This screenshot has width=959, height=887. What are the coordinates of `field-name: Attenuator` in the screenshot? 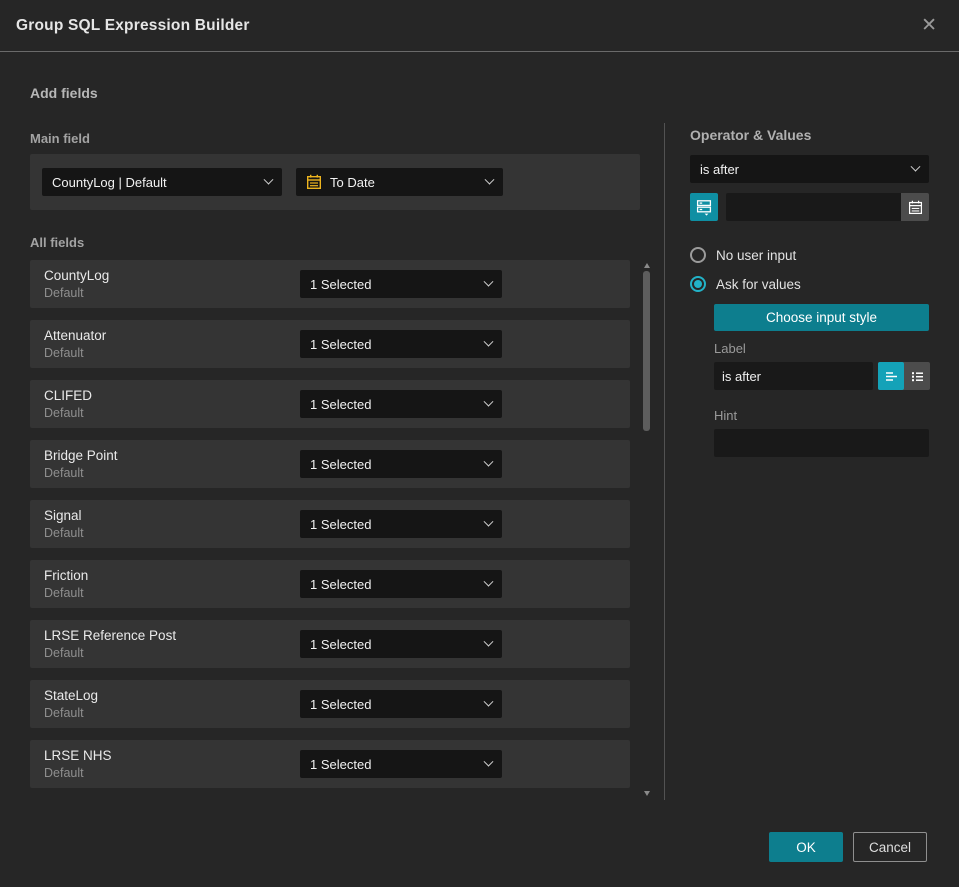 It's located at (75, 335).